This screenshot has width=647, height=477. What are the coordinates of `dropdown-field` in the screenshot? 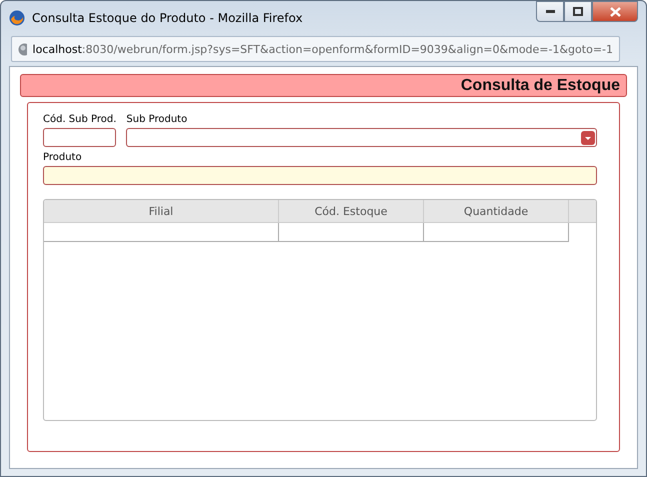 It's located at (361, 137).